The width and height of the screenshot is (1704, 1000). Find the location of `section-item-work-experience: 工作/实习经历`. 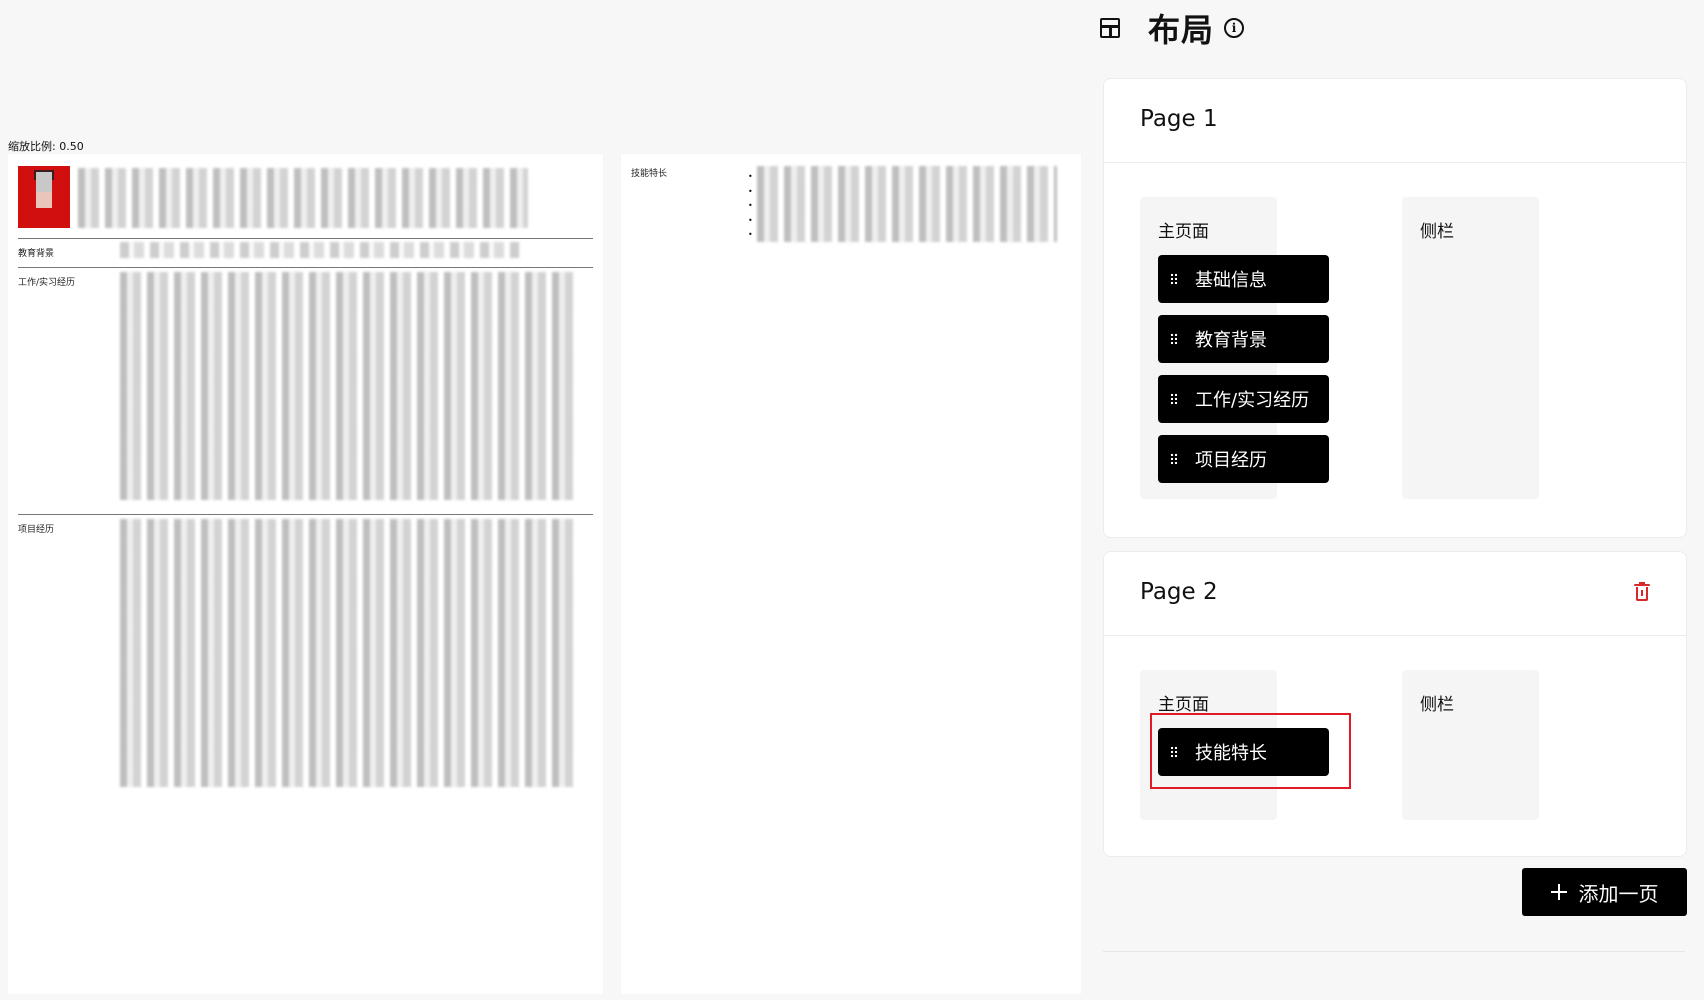

section-item-work-experience: 工作/实习经历 is located at coordinates (1243, 399).